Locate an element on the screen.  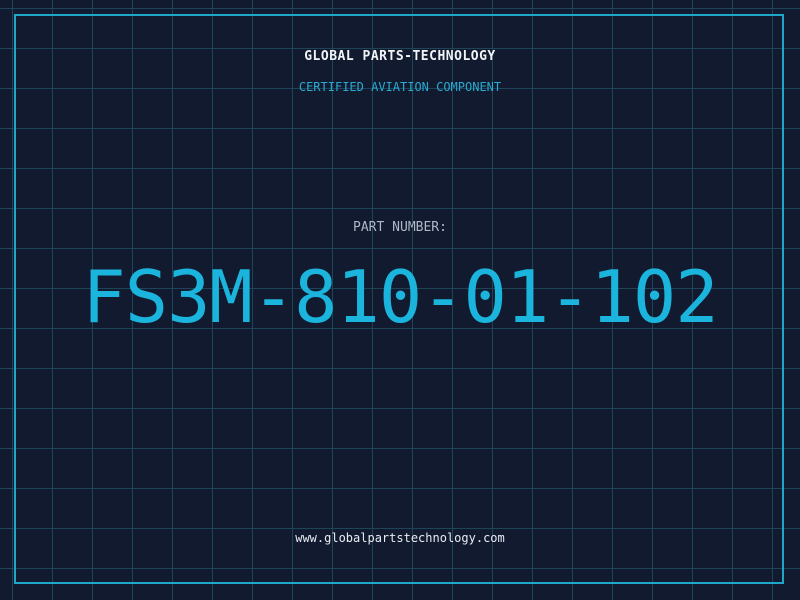
certification-tagline: CERTIFIED AVIATION COMPONENT is located at coordinates (400, 87).